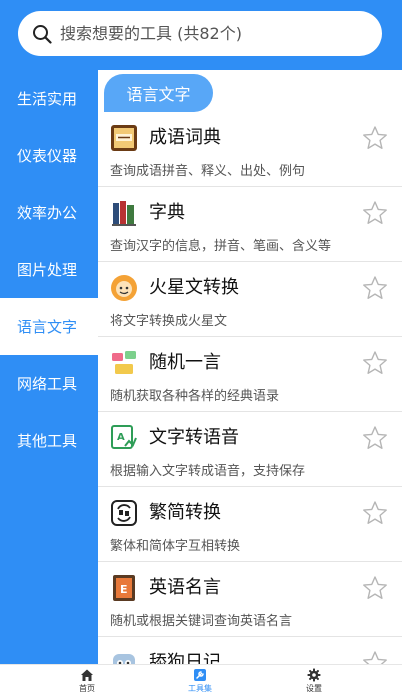 This screenshot has width=402, height=700. Describe the element at coordinates (195, 396) in the screenshot. I see `tool-description: 随机获取各种各样的经典语录` at that location.